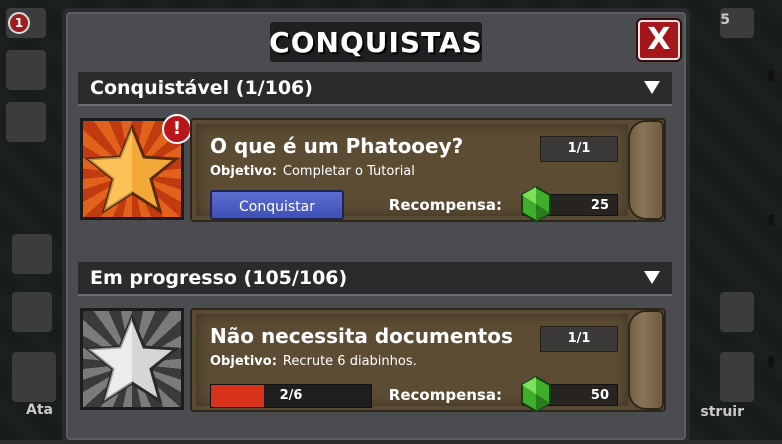 The height and width of the screenshot is (444, 782). What do you see at coordinates (201, 88) in the screenshot?
I see `section-label: Conquistável (1/106)` at bounding box center [201, 88].